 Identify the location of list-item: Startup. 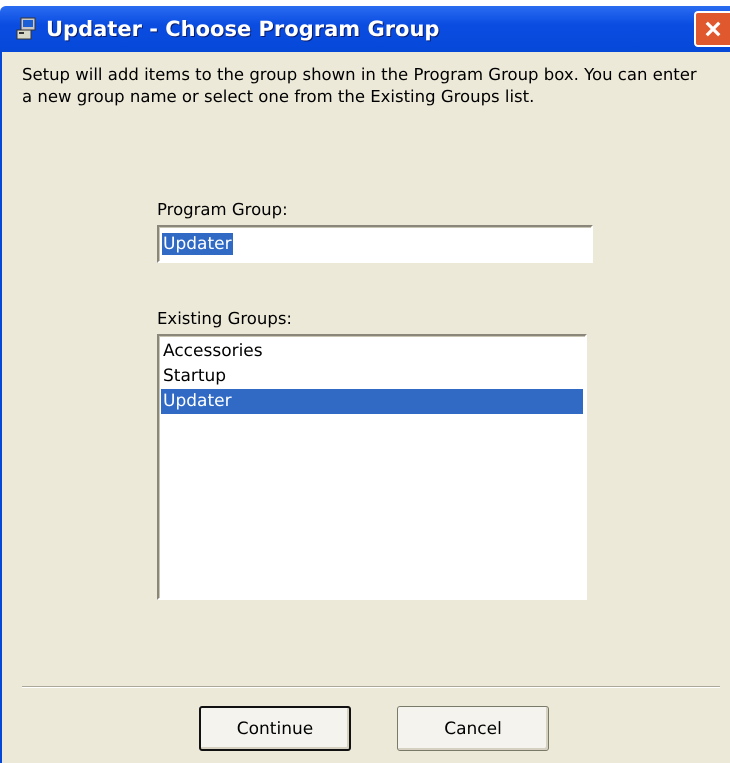
(372, 376).